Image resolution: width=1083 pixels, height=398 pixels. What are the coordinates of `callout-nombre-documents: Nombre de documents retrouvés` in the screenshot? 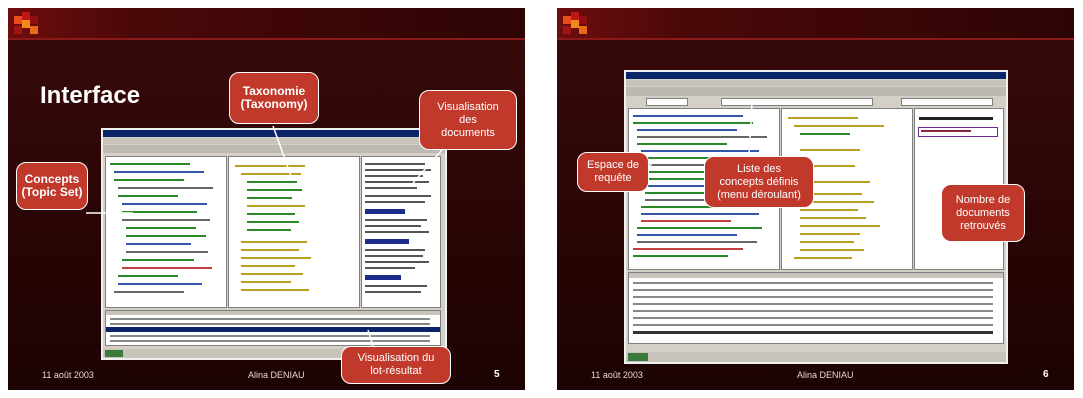 It's located at (983, 213).